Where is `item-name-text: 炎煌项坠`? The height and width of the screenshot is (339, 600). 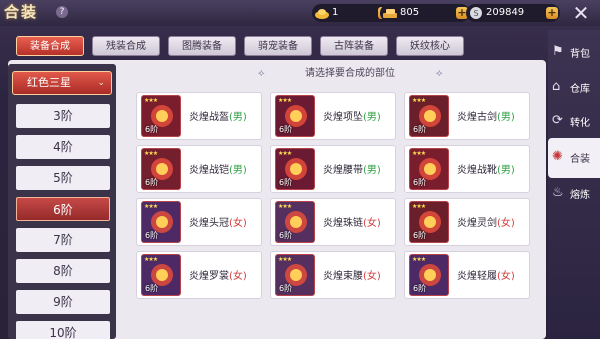 item-name-text: 炎煌项坠 is located at coordinates (343, 117).